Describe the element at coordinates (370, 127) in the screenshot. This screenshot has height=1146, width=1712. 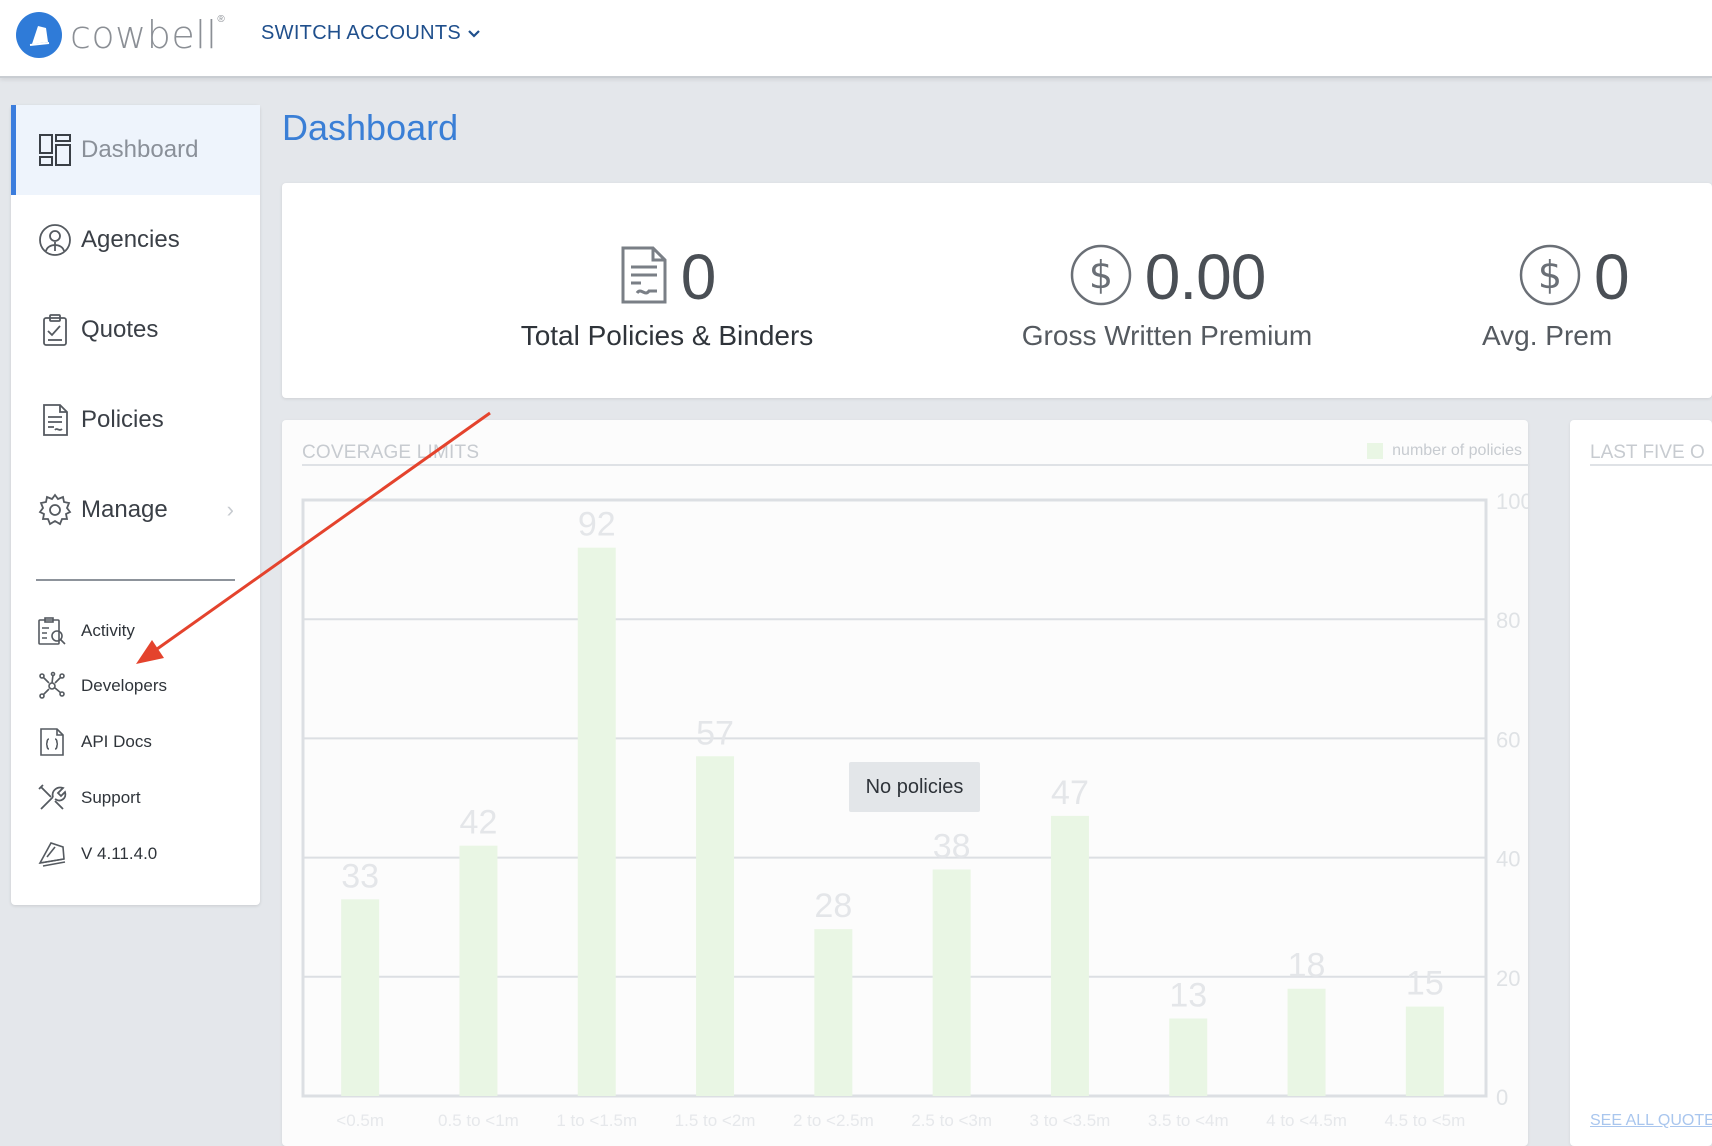
I see `page-title: Dashboard` at that location.